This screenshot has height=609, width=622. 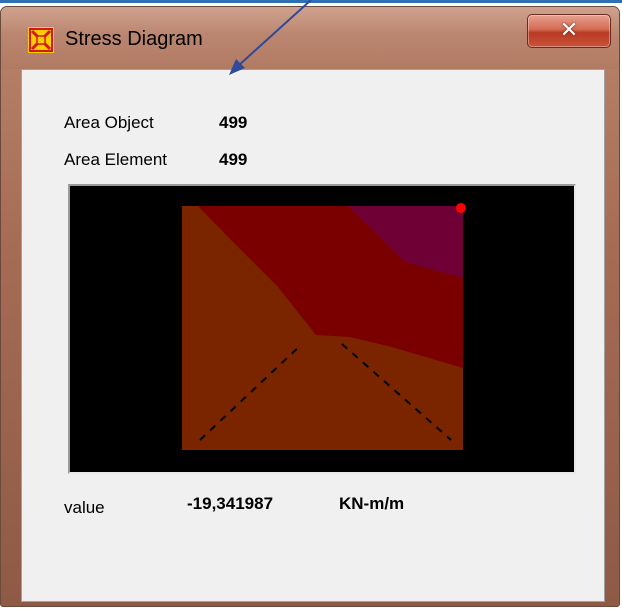 What do you see at coordinates (310, 38) in the screenshot?
I see `title-bar: Stress Diagram ✕` at bounding box center [310, 38].